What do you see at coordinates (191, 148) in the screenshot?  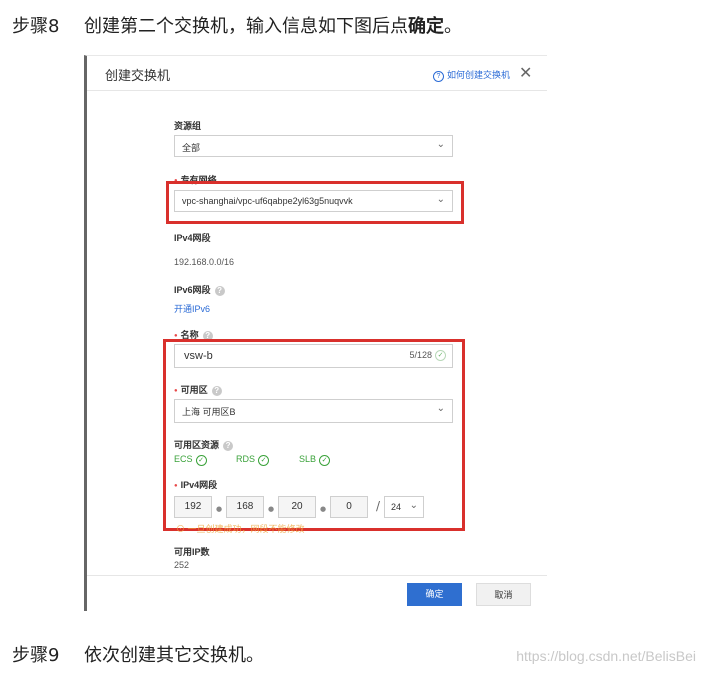 I see `resource-group-value: 全部` at bounding box center [191, 148].